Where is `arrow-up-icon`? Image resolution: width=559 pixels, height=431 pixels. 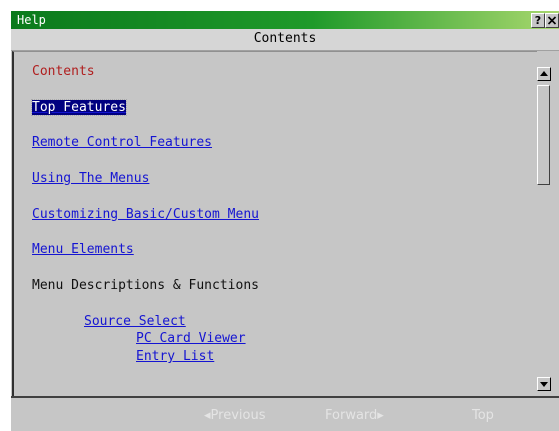
arrow-up-icon is located at coordinates (544, 73).